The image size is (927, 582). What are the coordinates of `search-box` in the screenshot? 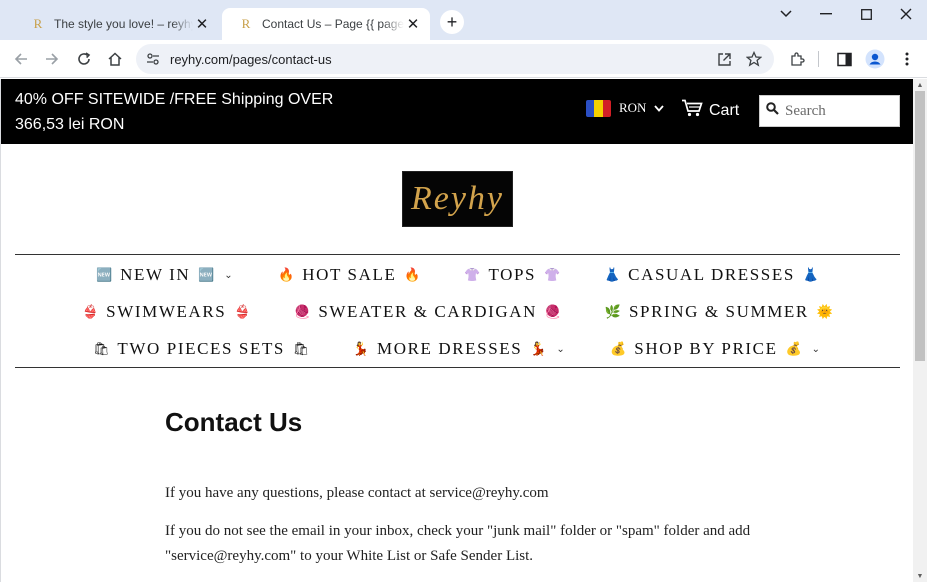 It's located at (829, 111).